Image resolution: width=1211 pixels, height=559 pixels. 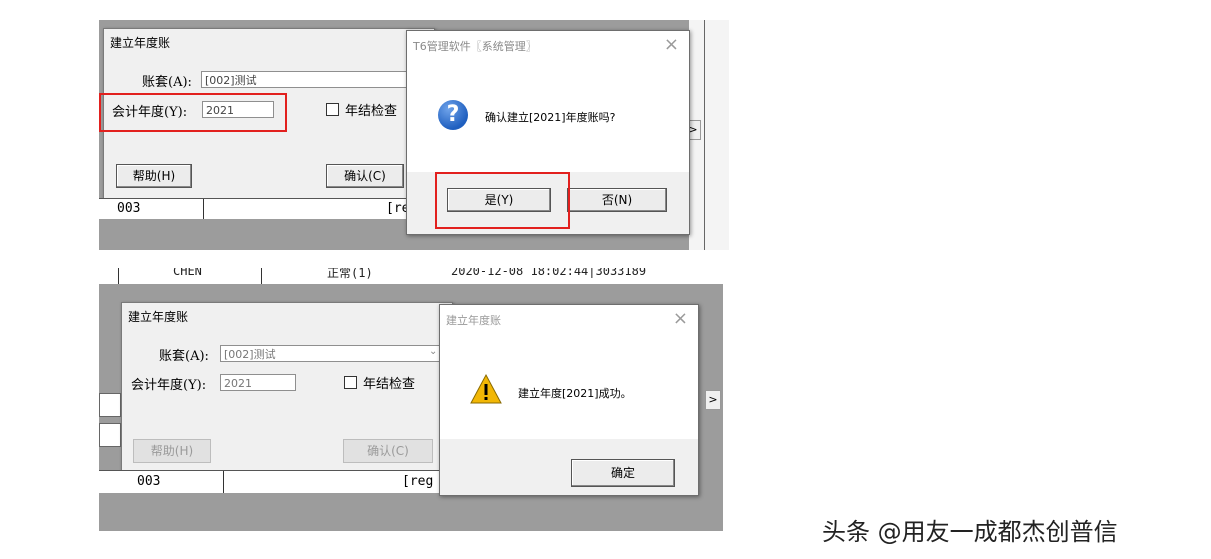 I want to click on scroll-right-button: >, so click(x=713, y=400).